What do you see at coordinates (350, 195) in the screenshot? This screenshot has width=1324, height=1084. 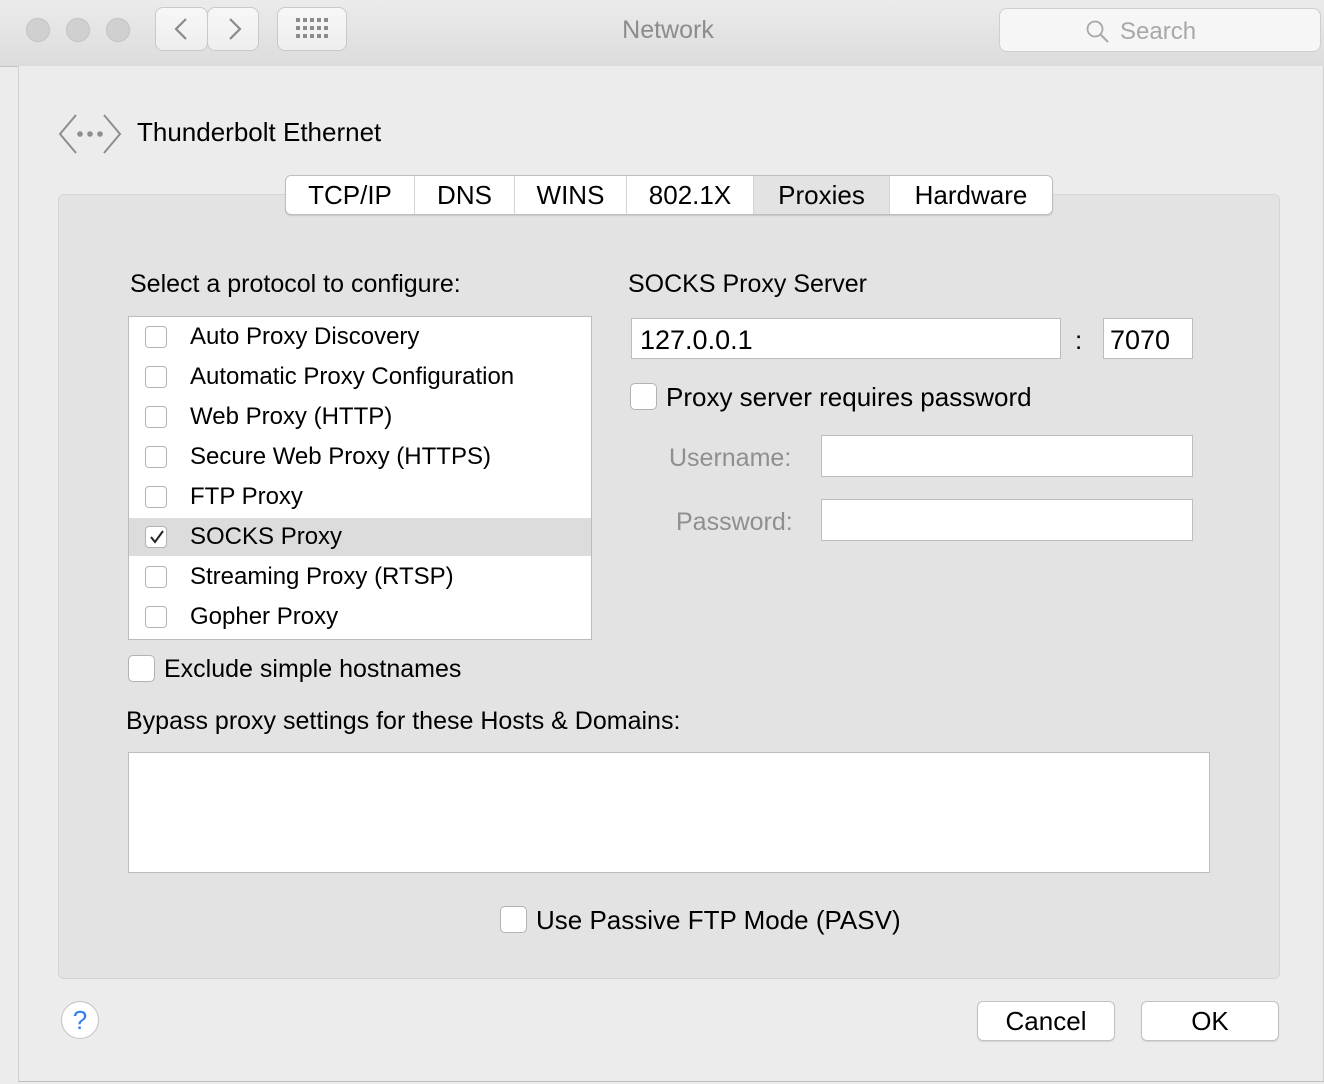 I see `tab-tcpip: TCP/IP` at bounding box center [350, 195].